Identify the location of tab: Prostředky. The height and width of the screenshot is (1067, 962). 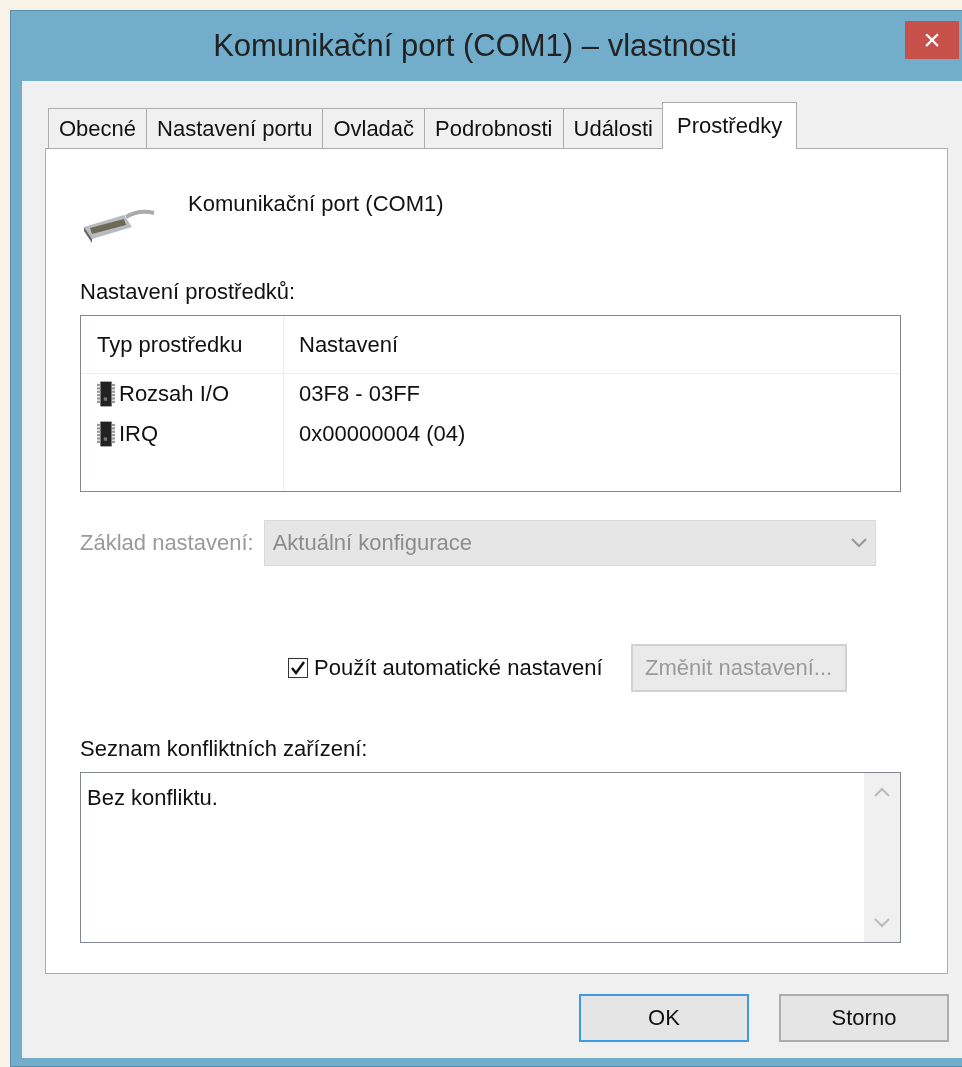
(730, 125).